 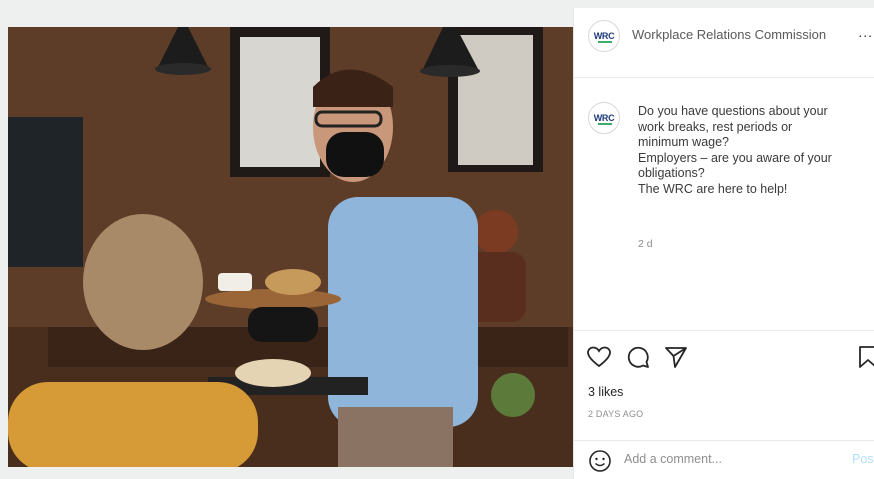 I want to click on send-icon, so click(x=676, y=357).